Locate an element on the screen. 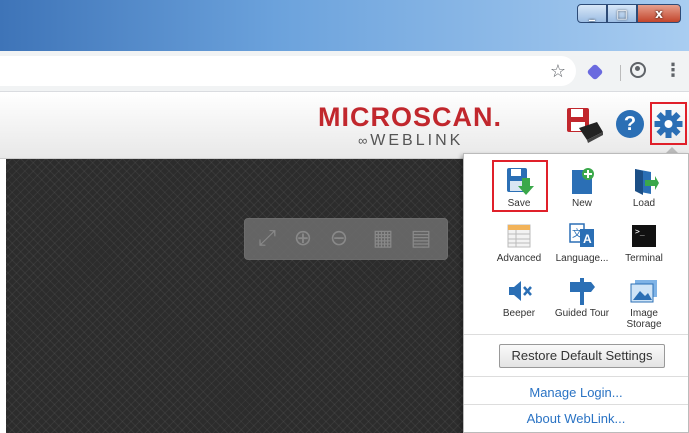 The height and width of the screenshot is (433, 689). spreadsheet-icon is located at coordinates (519, 236).